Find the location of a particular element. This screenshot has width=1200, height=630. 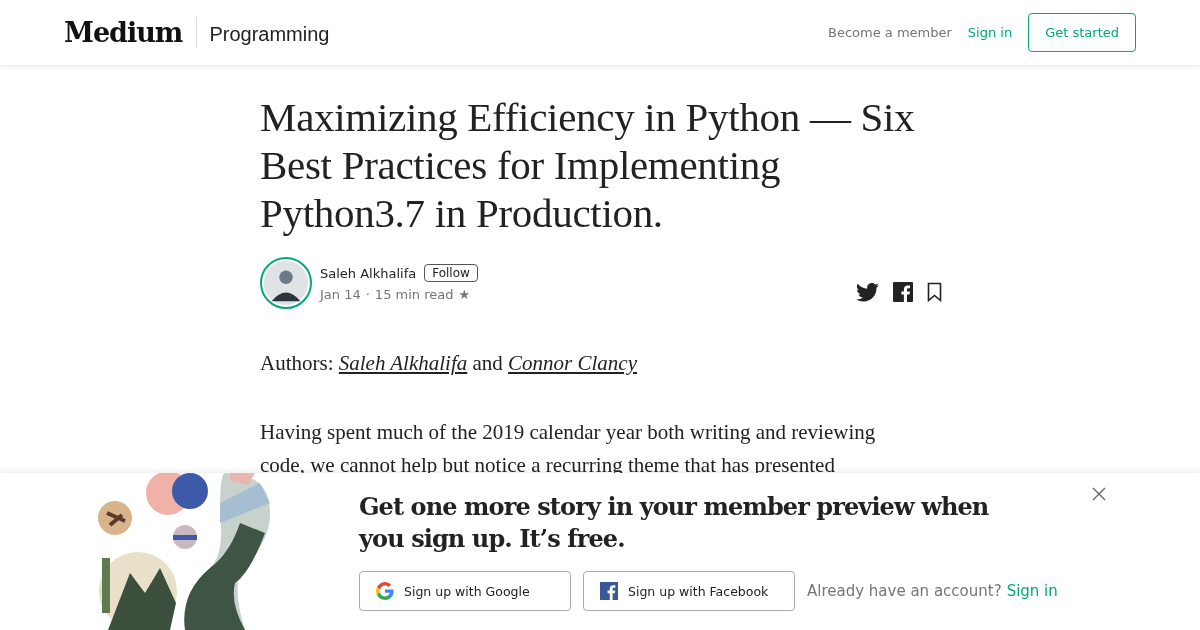

account-question: Already have an account? is located at coordinates (904, 591).